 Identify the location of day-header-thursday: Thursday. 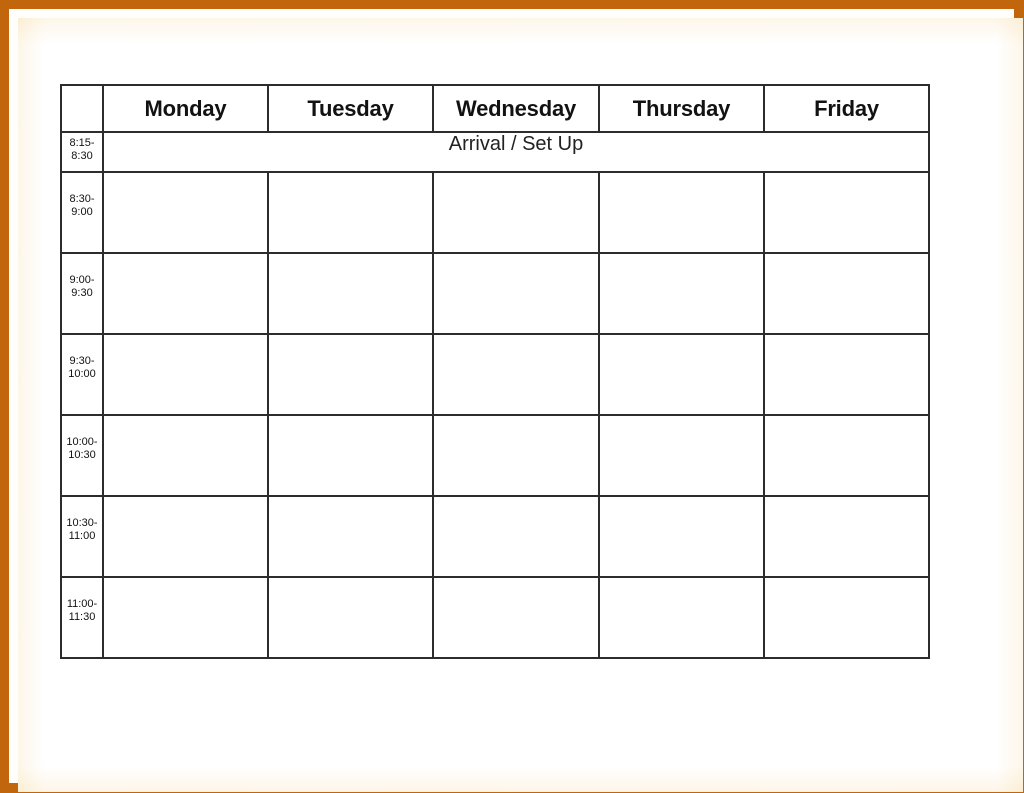
(681, 108).